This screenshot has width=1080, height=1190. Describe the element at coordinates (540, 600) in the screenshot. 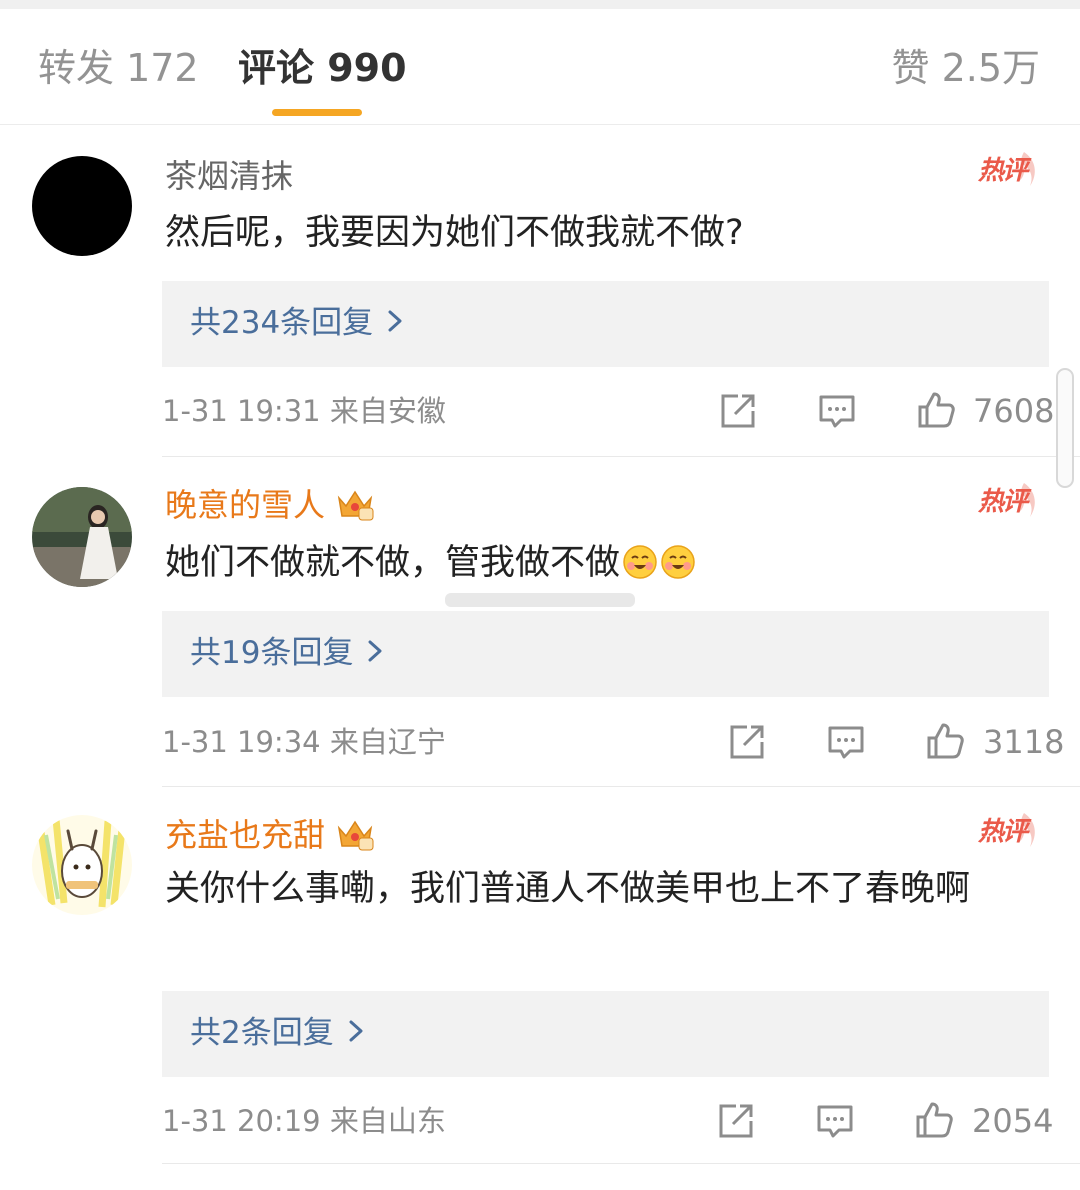

I see `blurred-watermark` at that location.